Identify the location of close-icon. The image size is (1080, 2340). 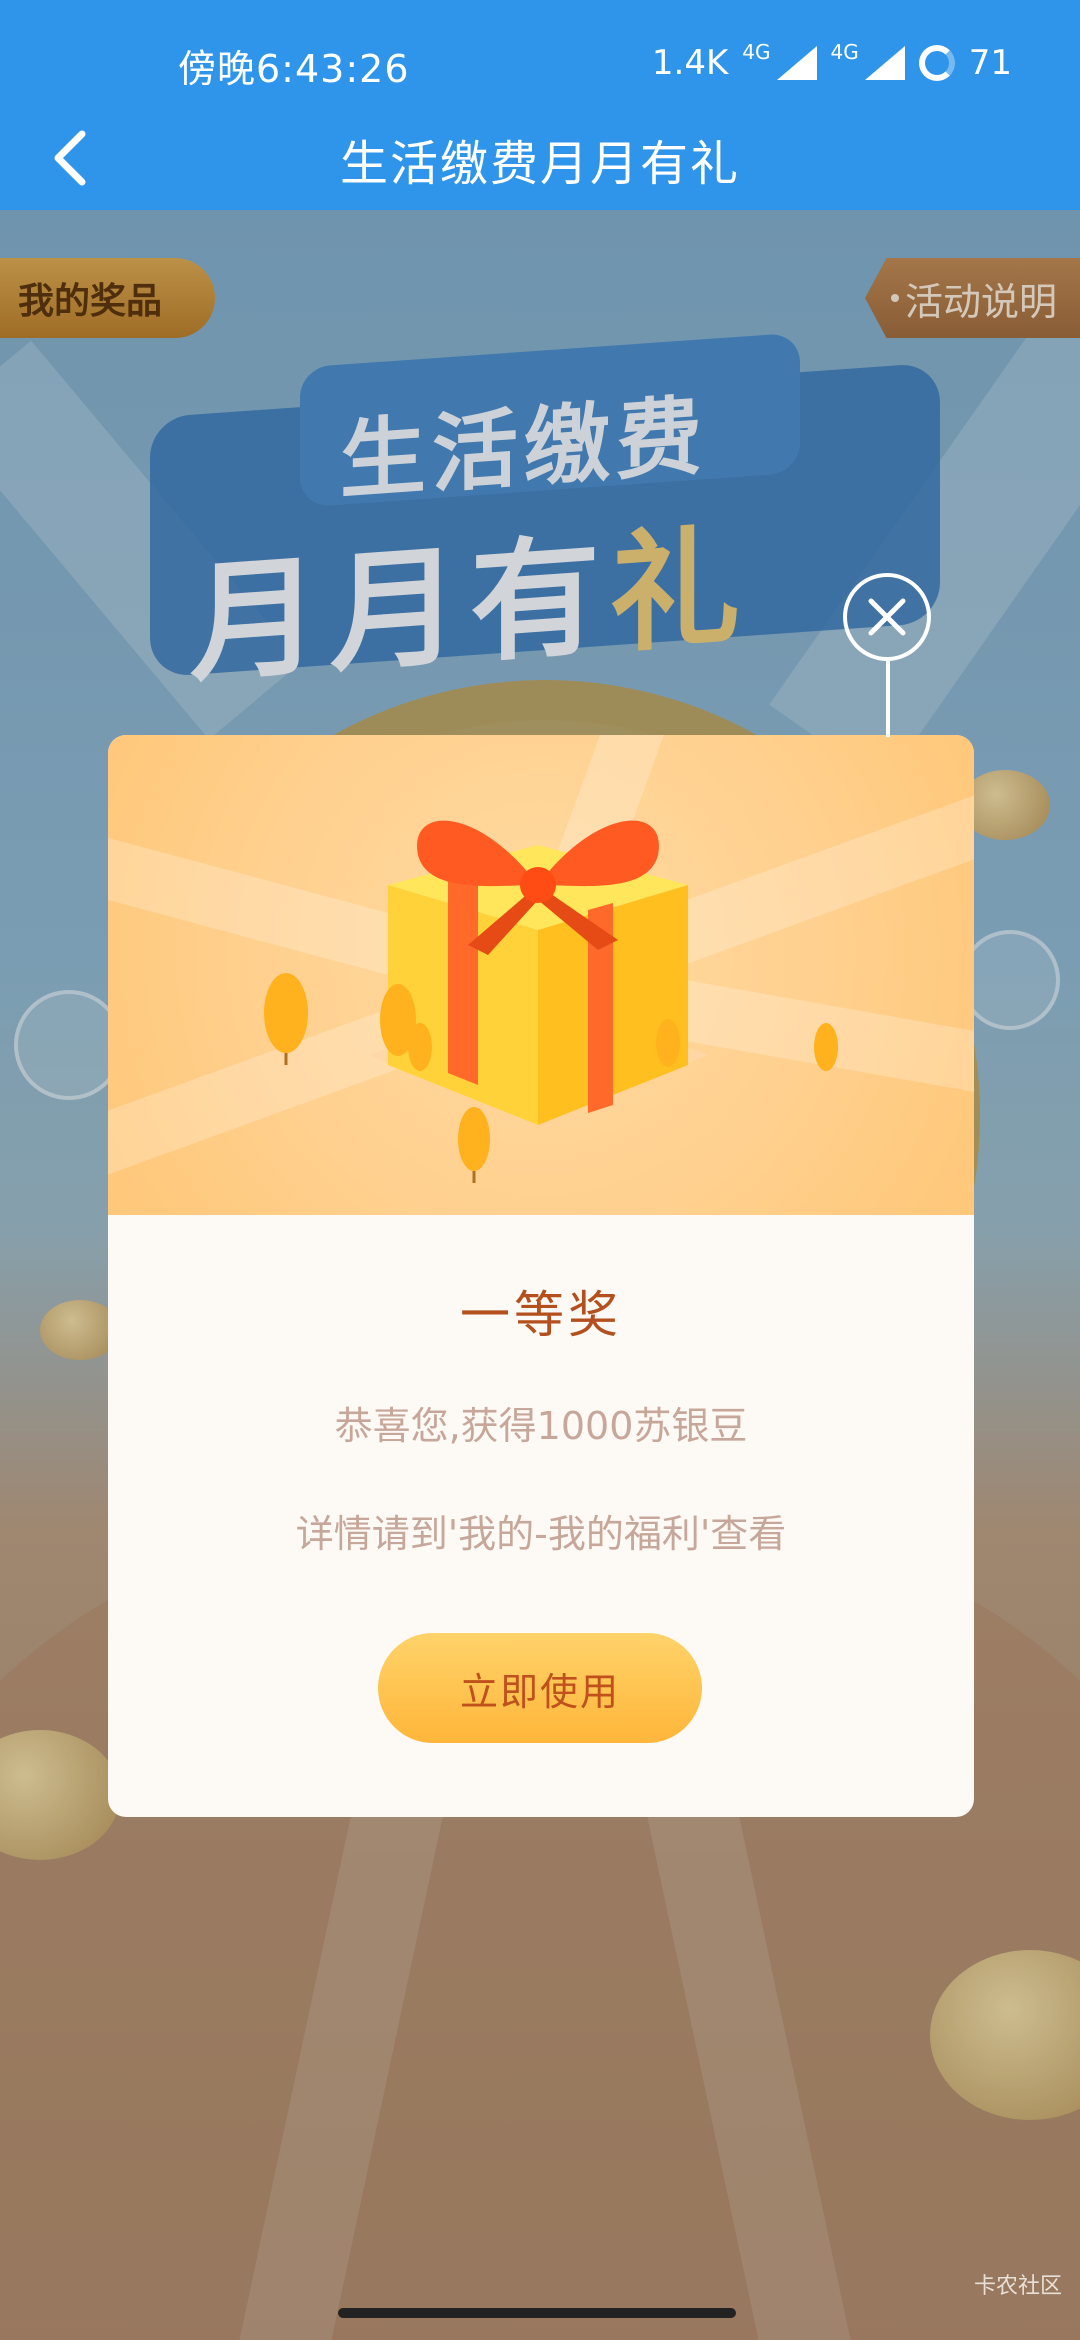
(887, 617).